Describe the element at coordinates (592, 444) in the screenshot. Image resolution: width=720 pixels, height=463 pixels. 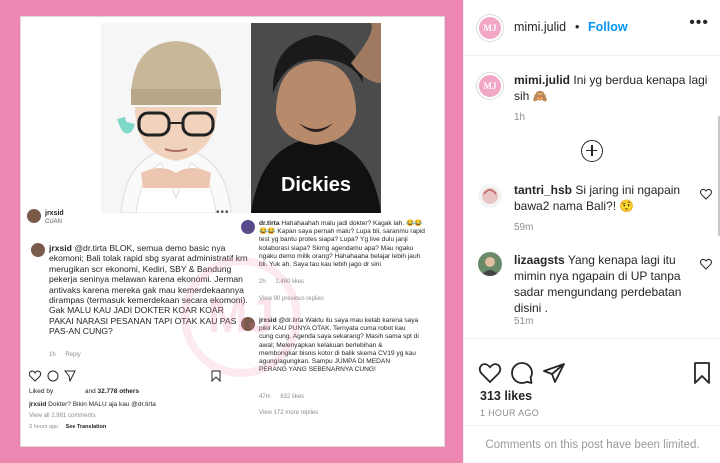
I see `comments-limited-notice: Comments on this post have been limited.` at that location.